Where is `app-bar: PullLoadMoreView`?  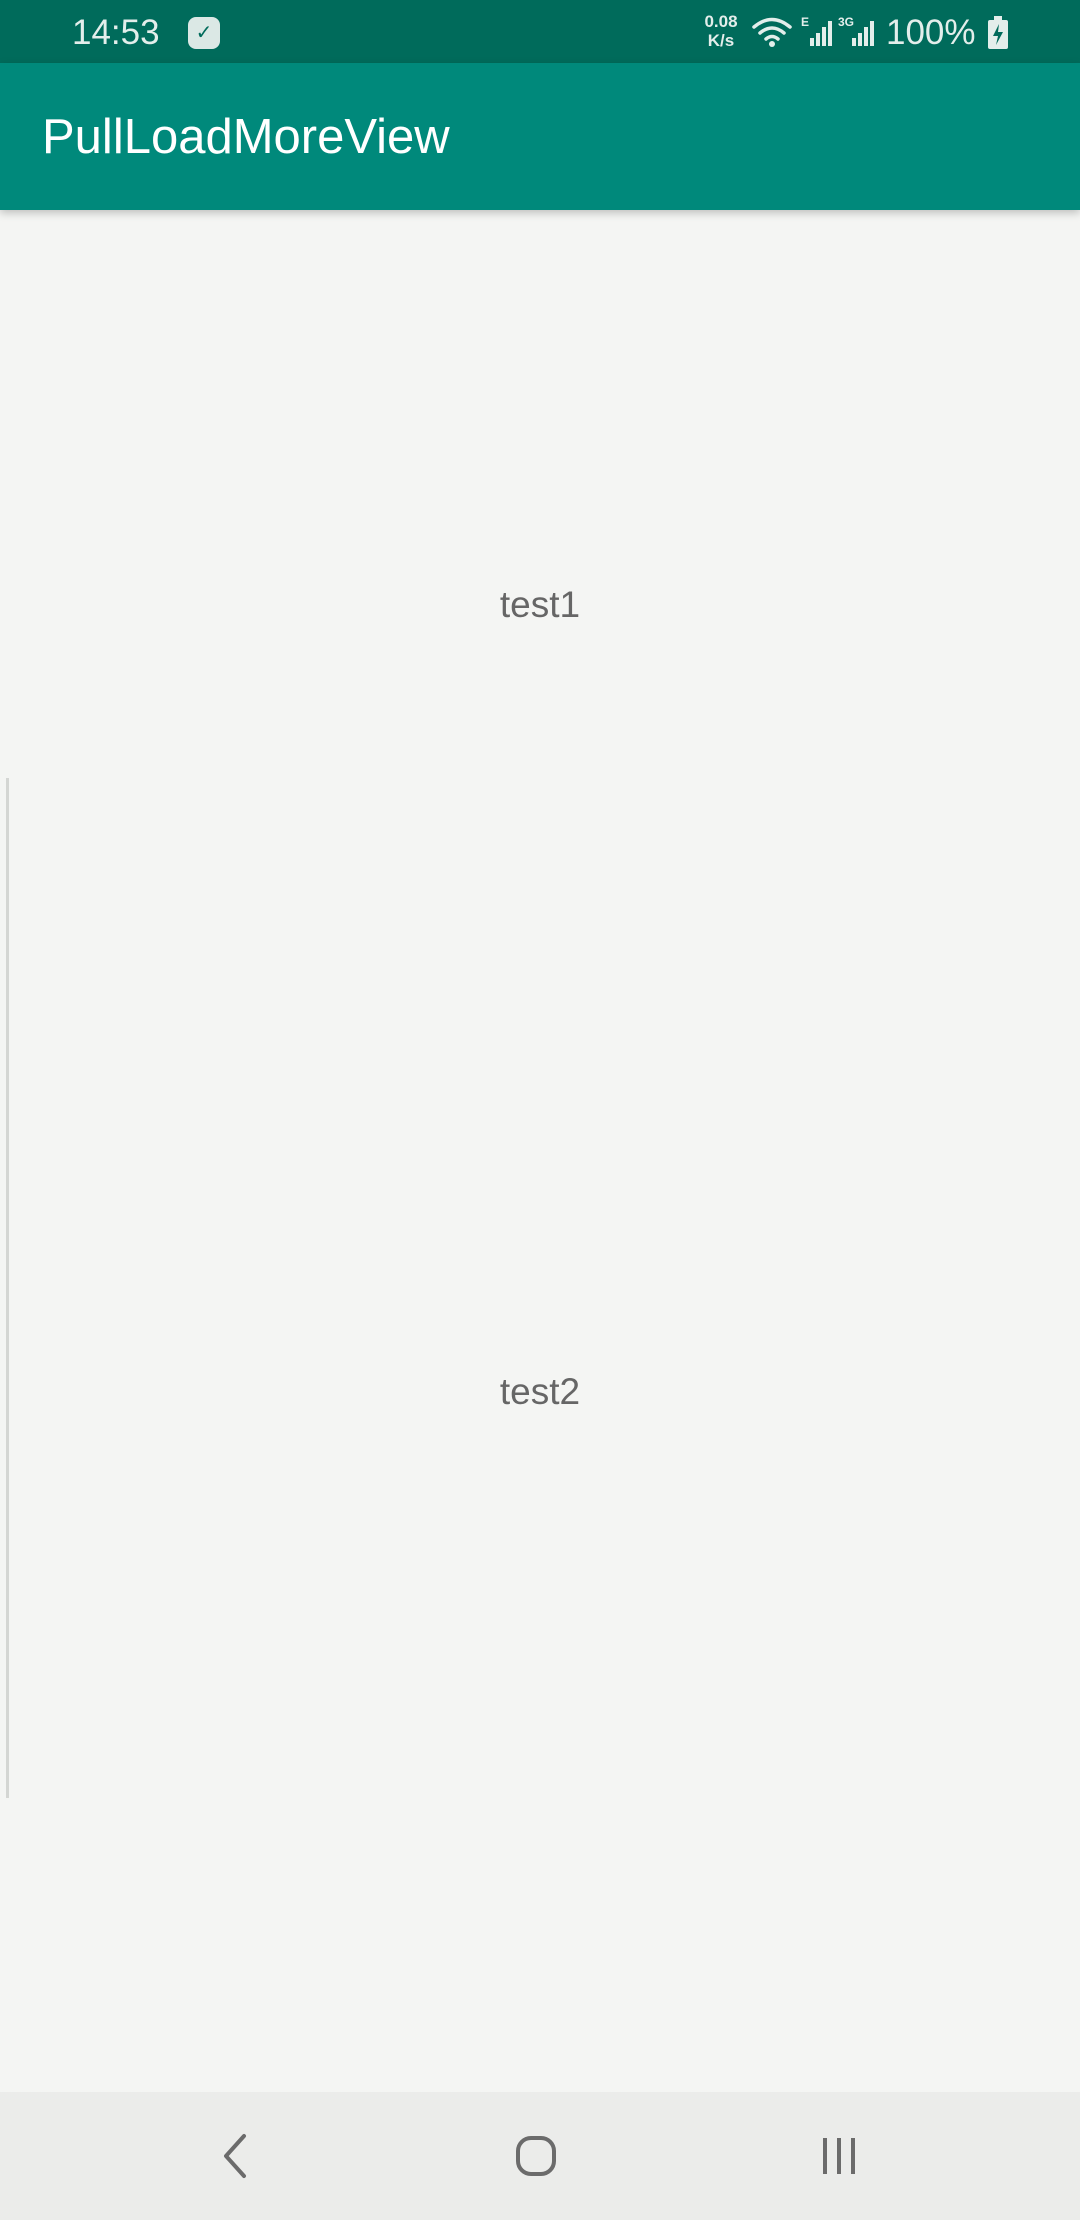 app-bar: PullLoadMoreView is located at coordinates (540, 136).